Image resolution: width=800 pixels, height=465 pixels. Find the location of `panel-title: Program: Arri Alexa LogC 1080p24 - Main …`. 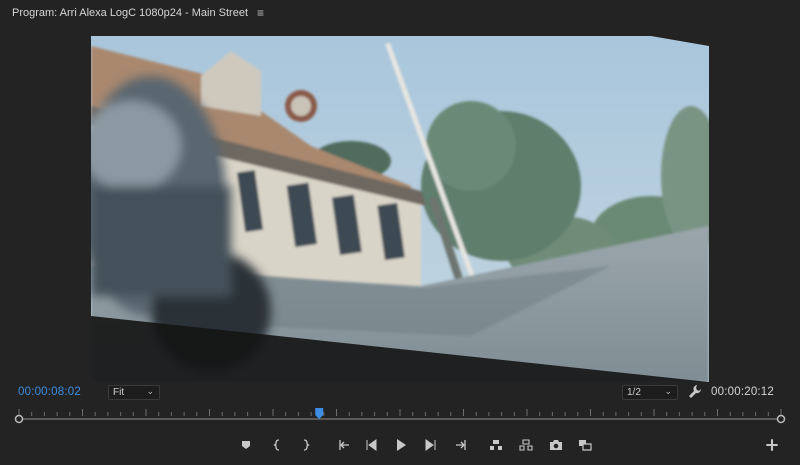

panel-title: Program: Arri Alexa LogC 1080p24 - Main … is located at coordinates (130, 13).